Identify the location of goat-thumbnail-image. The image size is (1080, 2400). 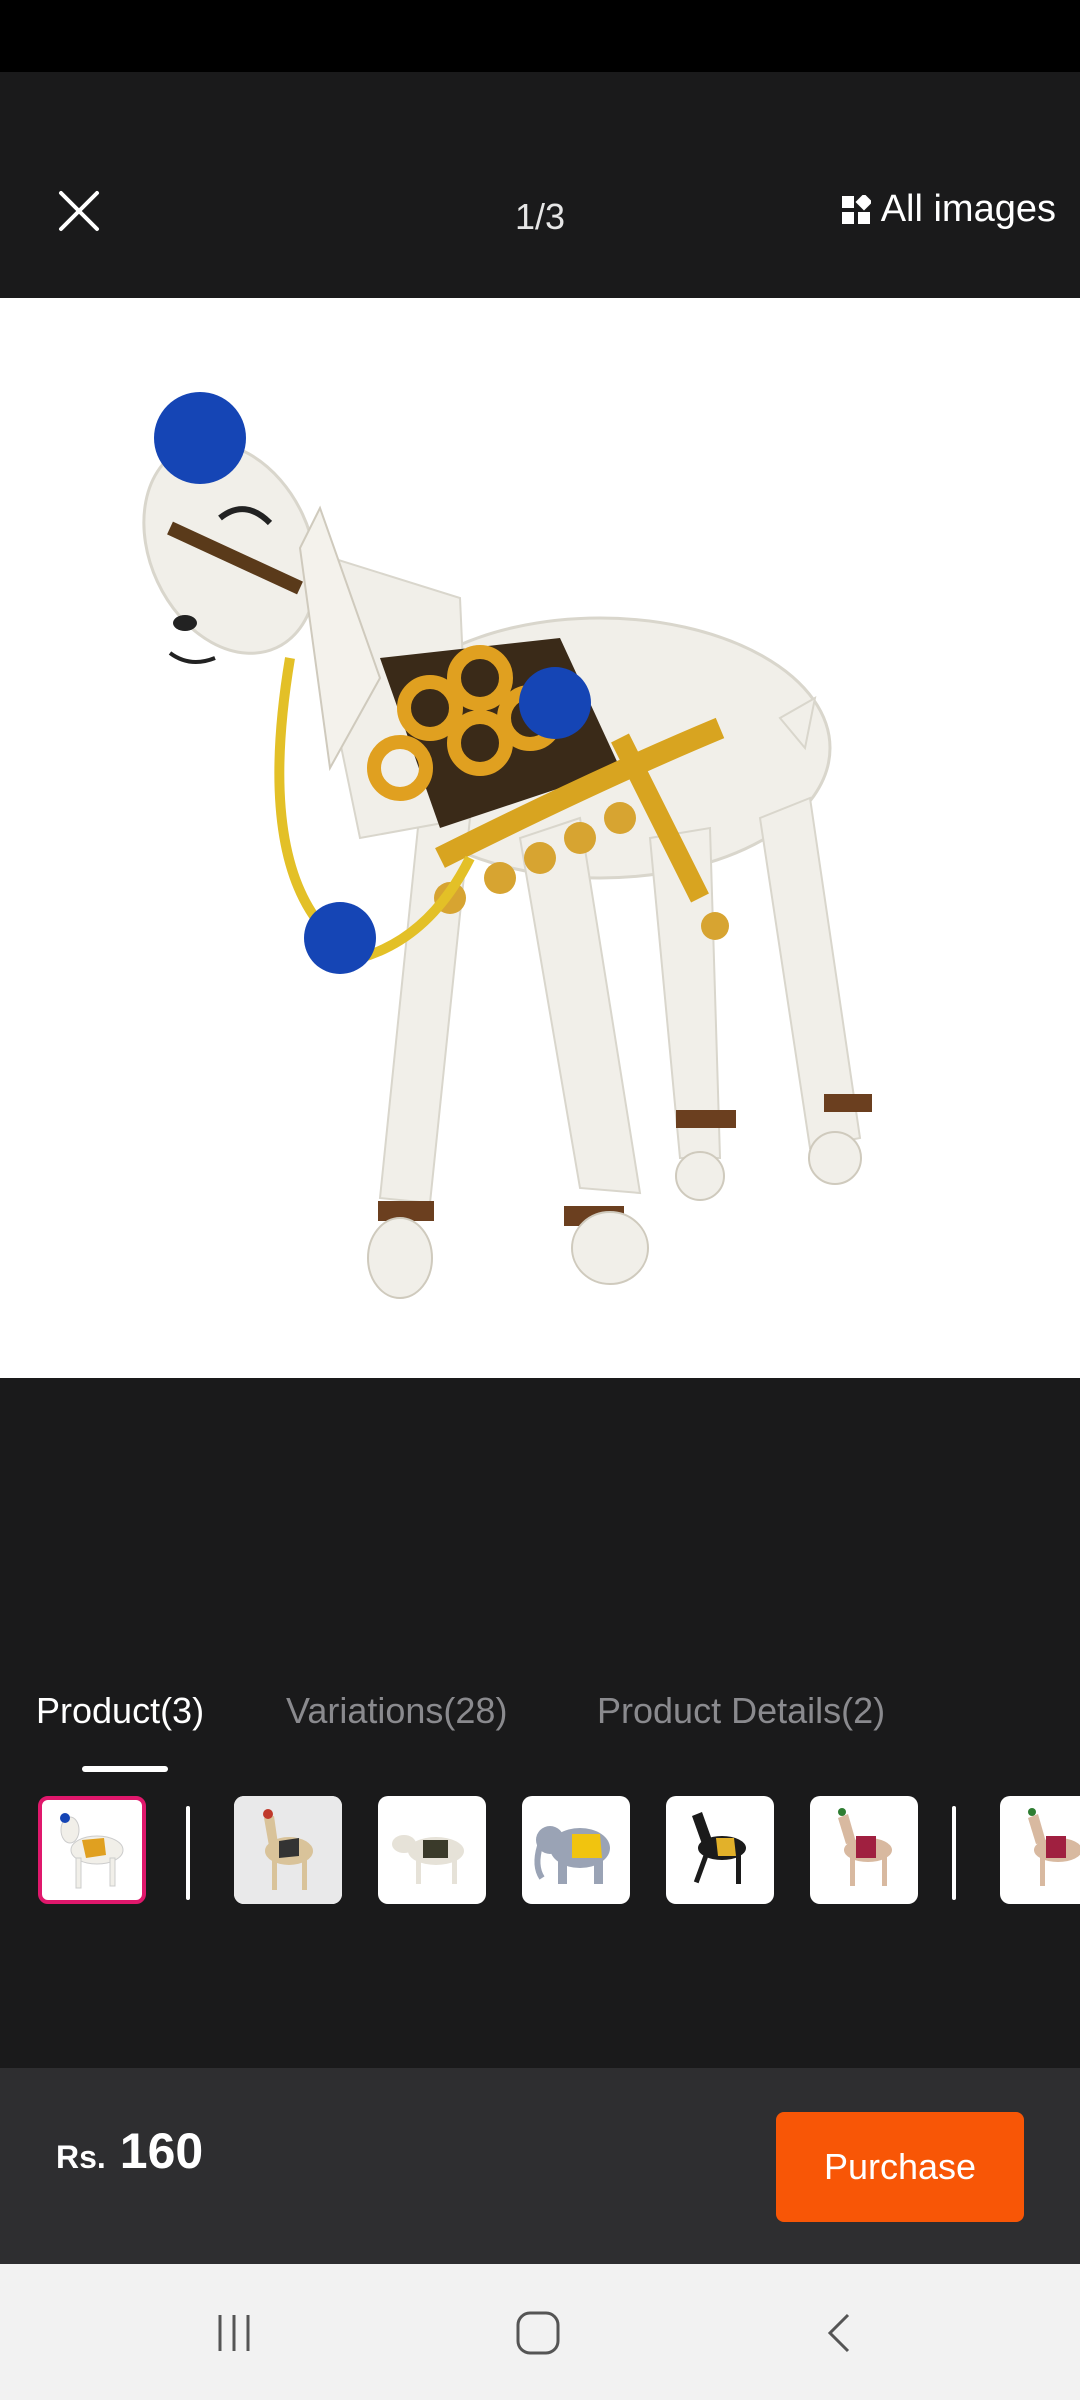
(92, 1851).